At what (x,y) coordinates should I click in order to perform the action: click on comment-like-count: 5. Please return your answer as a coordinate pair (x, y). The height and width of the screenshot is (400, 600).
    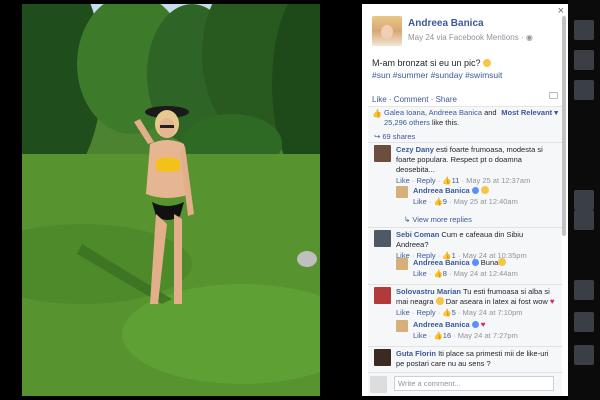
    Looking at the image, I should click on (454, 312).